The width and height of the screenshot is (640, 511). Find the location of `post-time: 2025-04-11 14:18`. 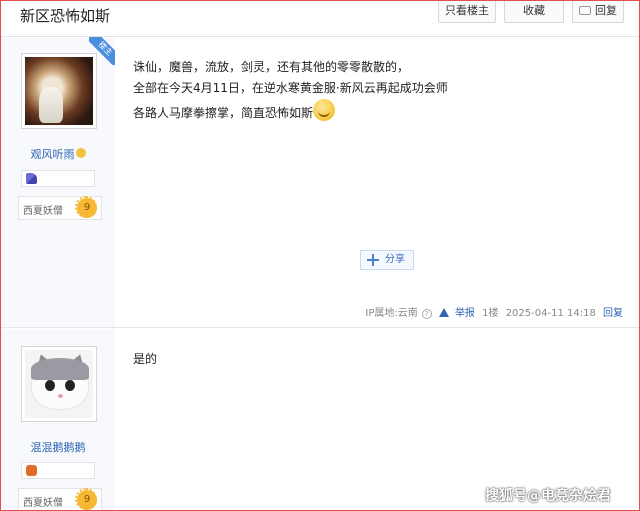

post-time: 2025-04-11 14:18 is located at coordinates (550, 313).